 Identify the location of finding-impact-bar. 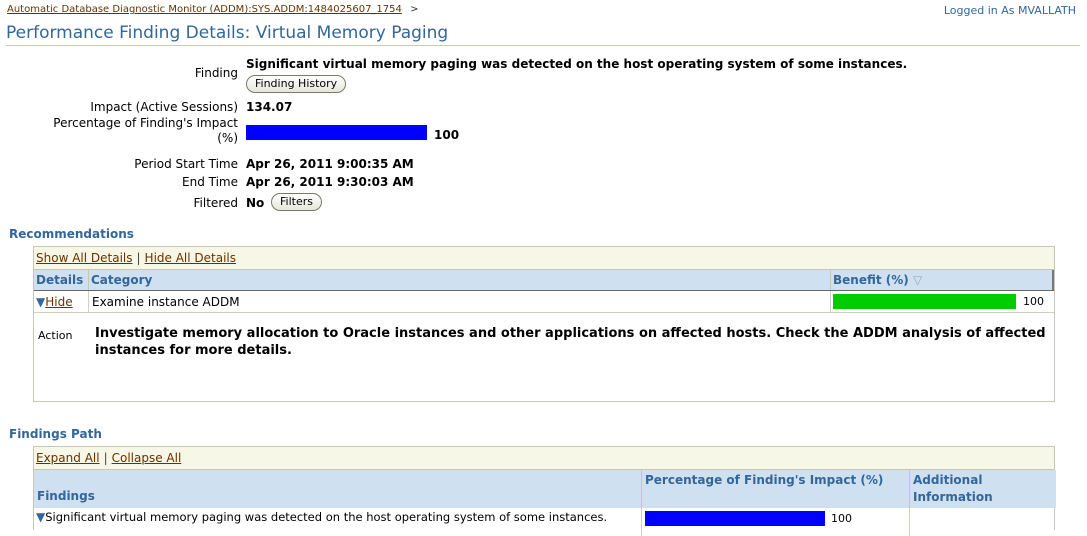
(735, 518).